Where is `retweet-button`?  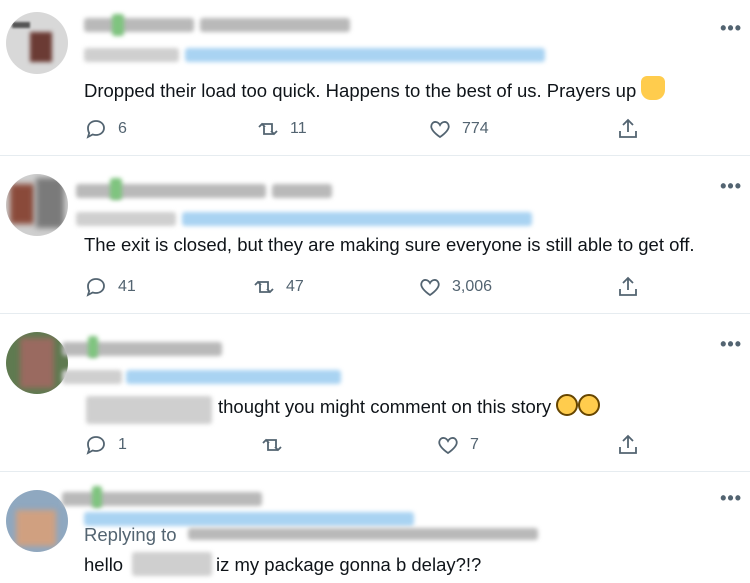 retweet-button is located at coordinates (277, 445).